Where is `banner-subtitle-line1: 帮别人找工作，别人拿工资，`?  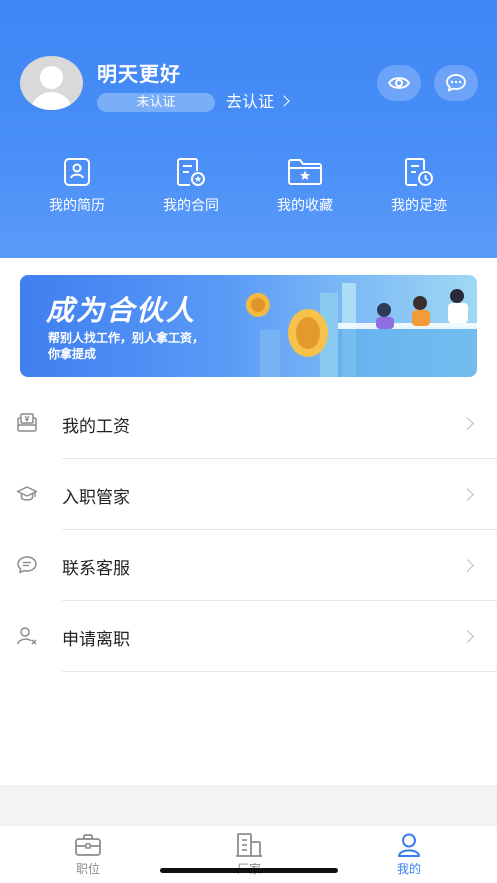 banner-subtitle-line1: 帮别人找工作，别人拿工资， is located at coordinates (126, 338).